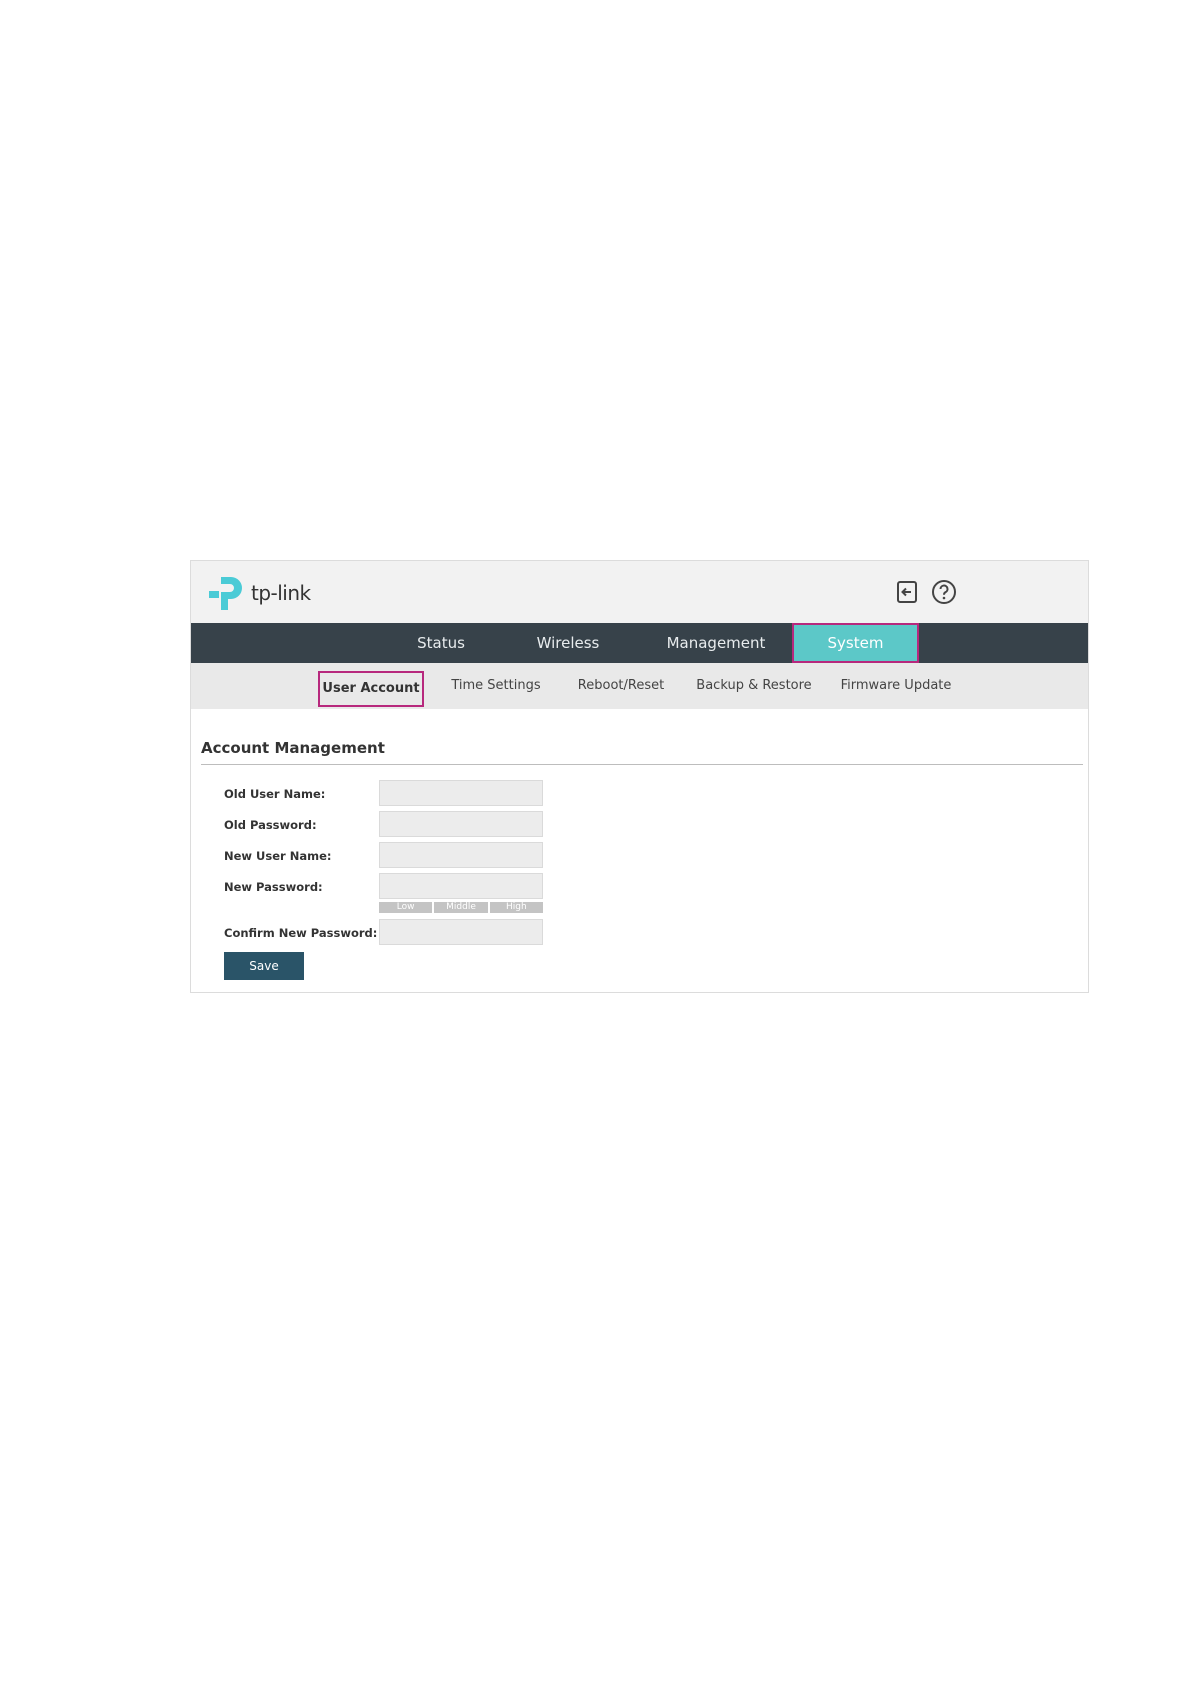 Image resolution: width=1191 pixels, height=1684 pixels. What do you see at coordinates (855, 643) in the screenshot?
I see `nav-system: System` at bounding box center [855, 643].